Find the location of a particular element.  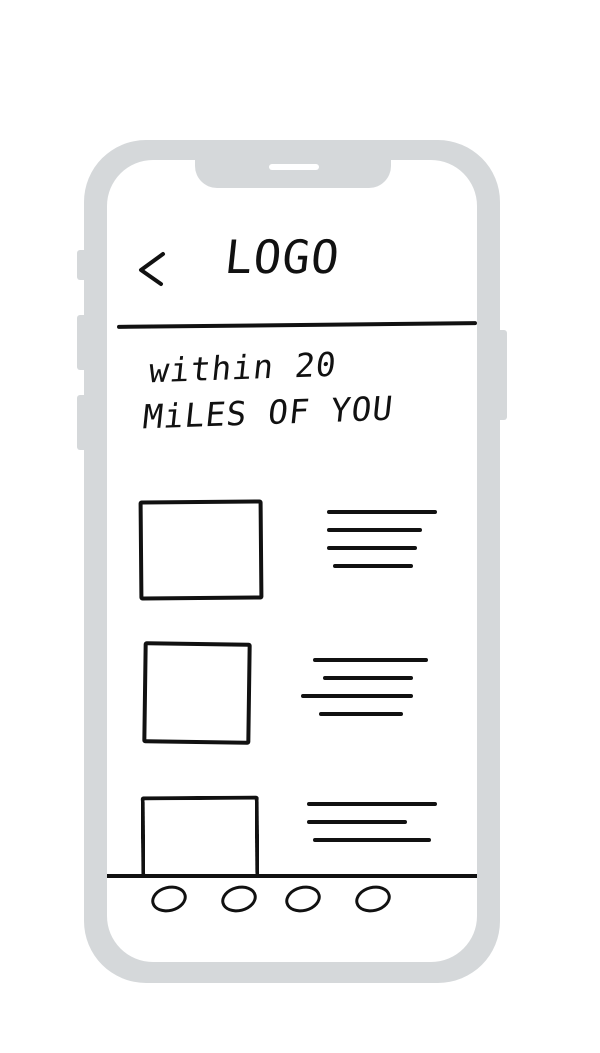

volume-down-button is located at coordinates (82, 422).